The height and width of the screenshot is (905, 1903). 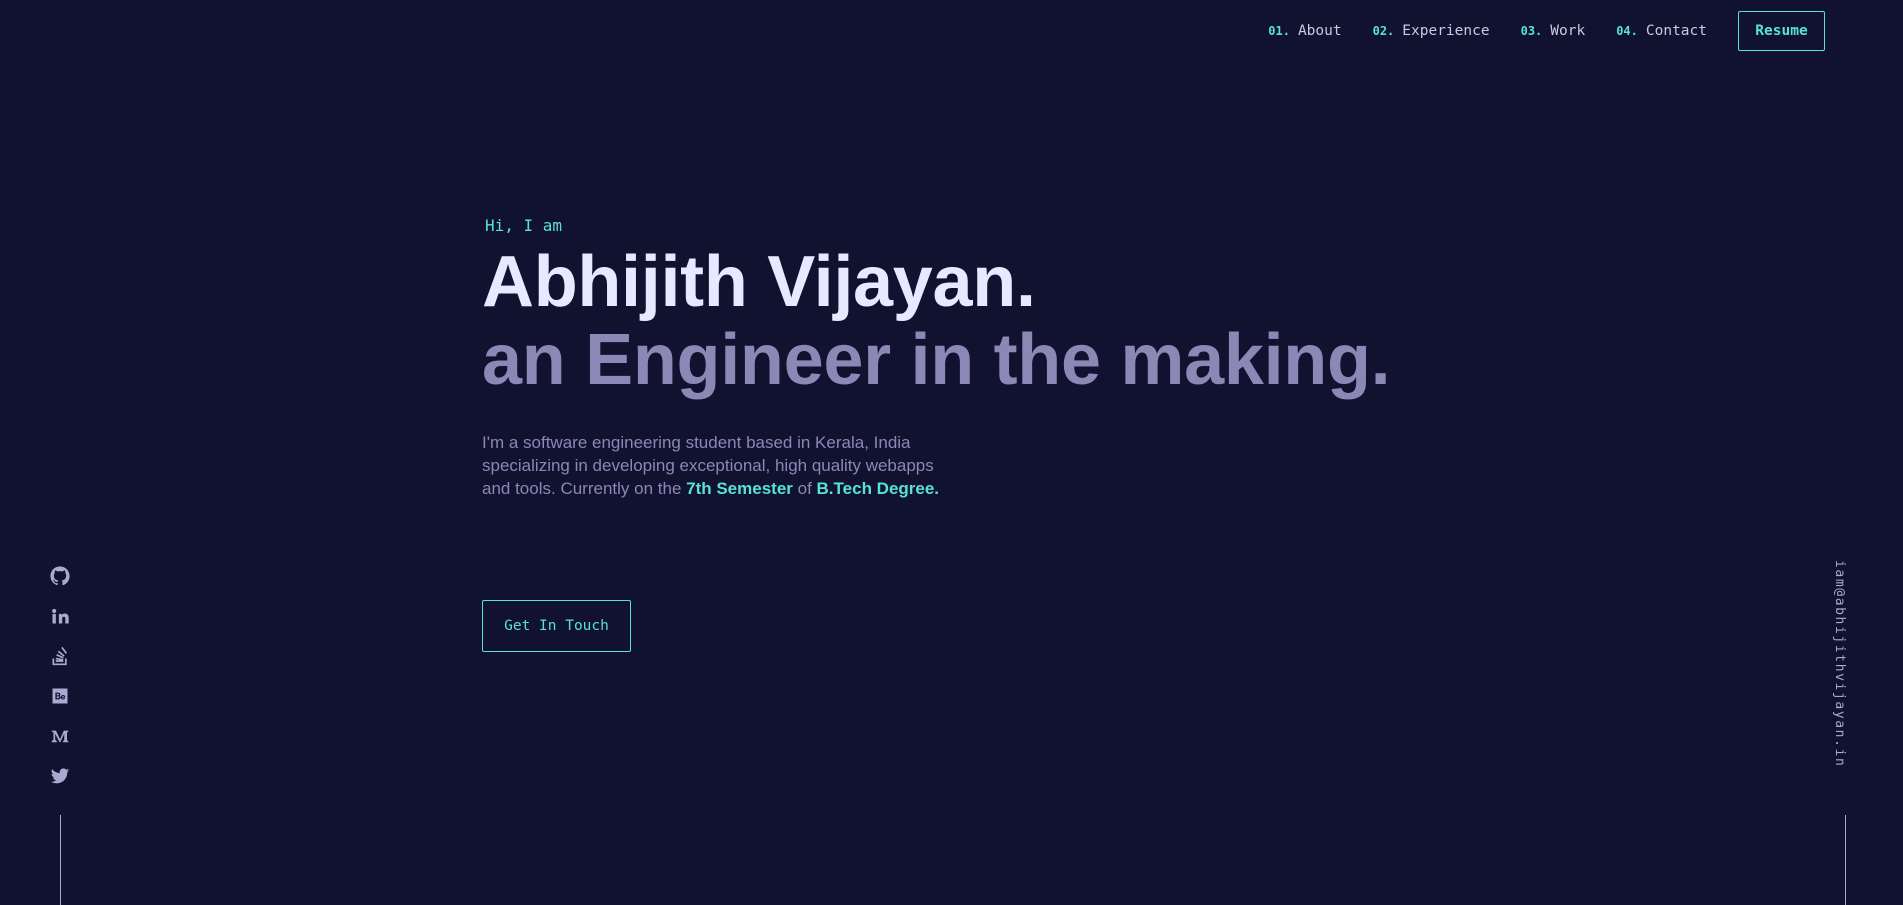 What do you see at coordinates (60, 776) in the screenshot?
I see `twitter-icon` at bounding box center [60, 776].